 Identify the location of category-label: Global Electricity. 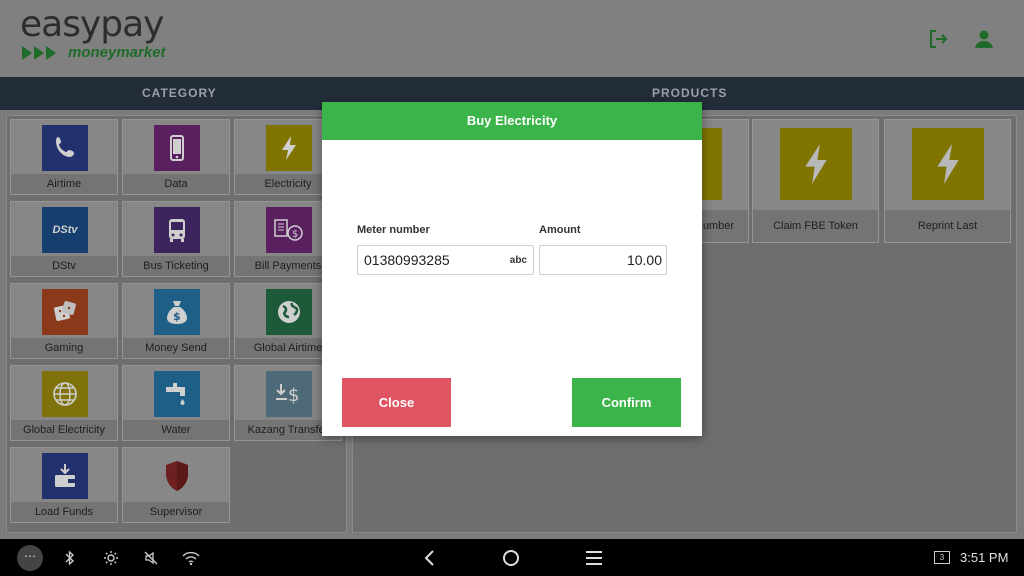
(64, 430).